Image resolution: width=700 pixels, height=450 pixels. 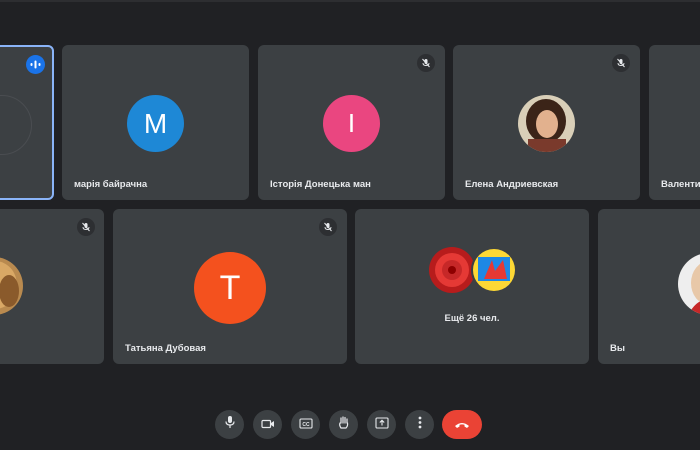 I want to click on leave-call-button, so click(x=462, y=424).